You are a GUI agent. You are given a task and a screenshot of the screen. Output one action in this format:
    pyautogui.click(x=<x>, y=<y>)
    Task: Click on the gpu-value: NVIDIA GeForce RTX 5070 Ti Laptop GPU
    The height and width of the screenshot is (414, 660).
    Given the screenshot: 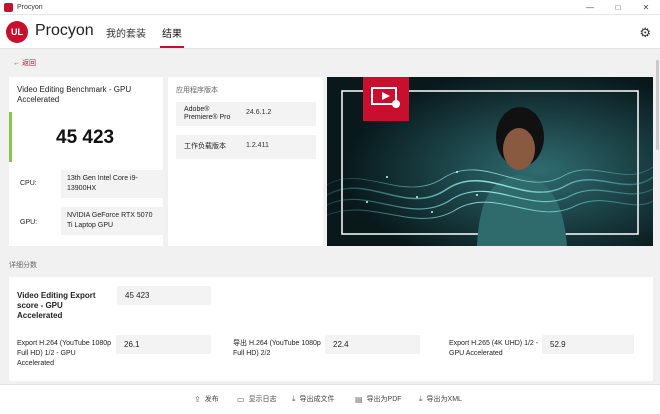 What is the action you would take?
    pyautogui.click(x=113, y=221)
    